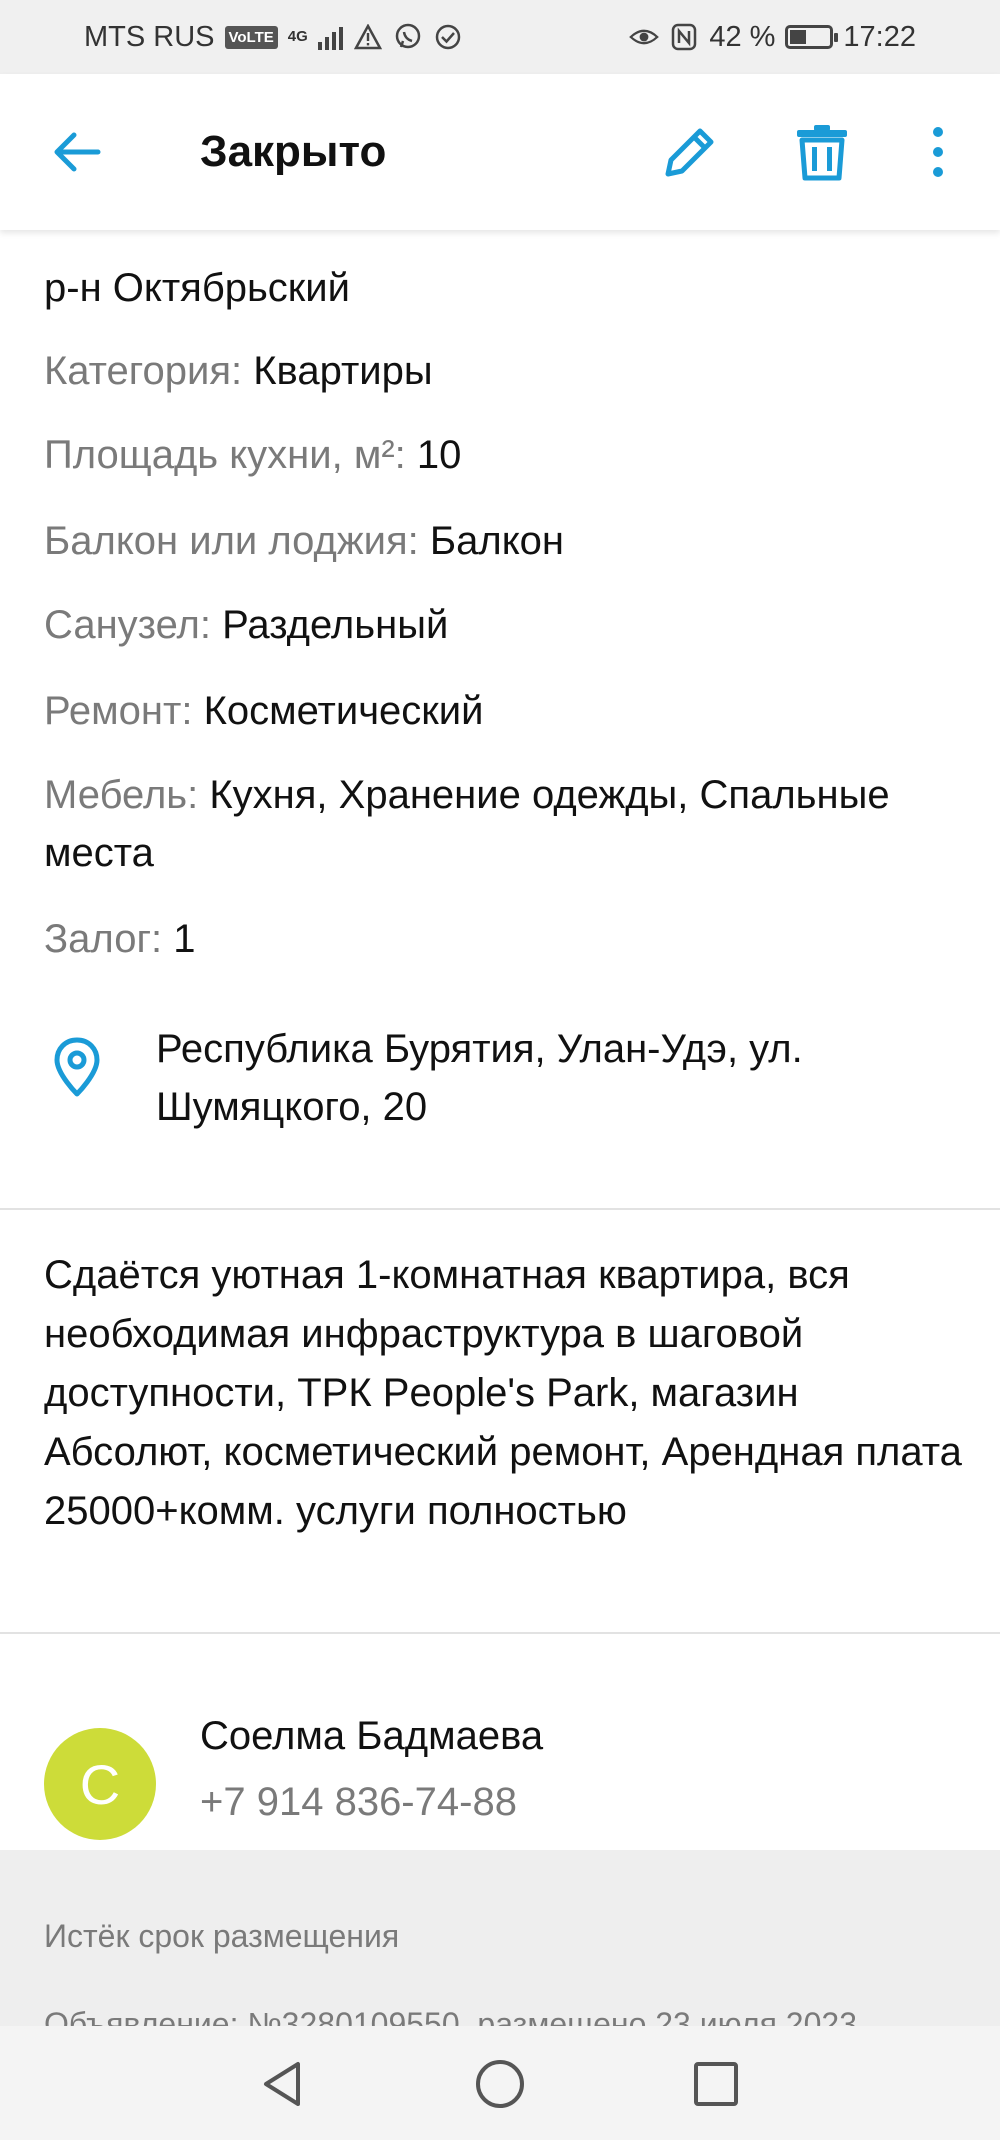 This screenshot has width=1000, height=2140. I want to click on property-key: Категория:, so click(143, 371).